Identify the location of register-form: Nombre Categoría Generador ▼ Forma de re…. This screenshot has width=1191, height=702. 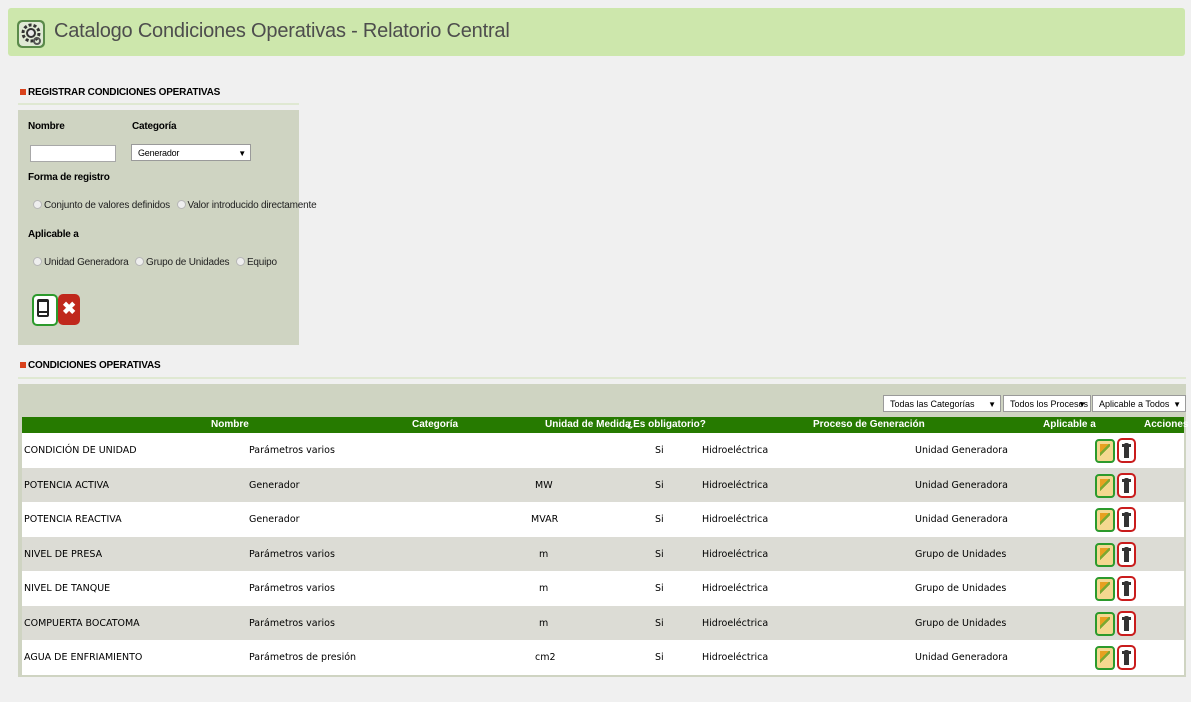
(167, 227).